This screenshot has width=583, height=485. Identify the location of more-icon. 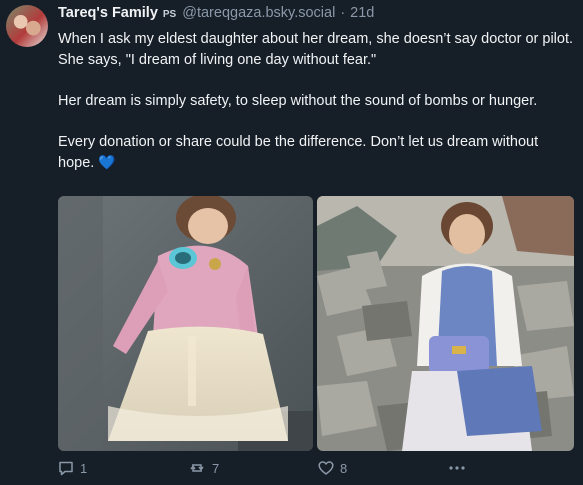
(457, 468).